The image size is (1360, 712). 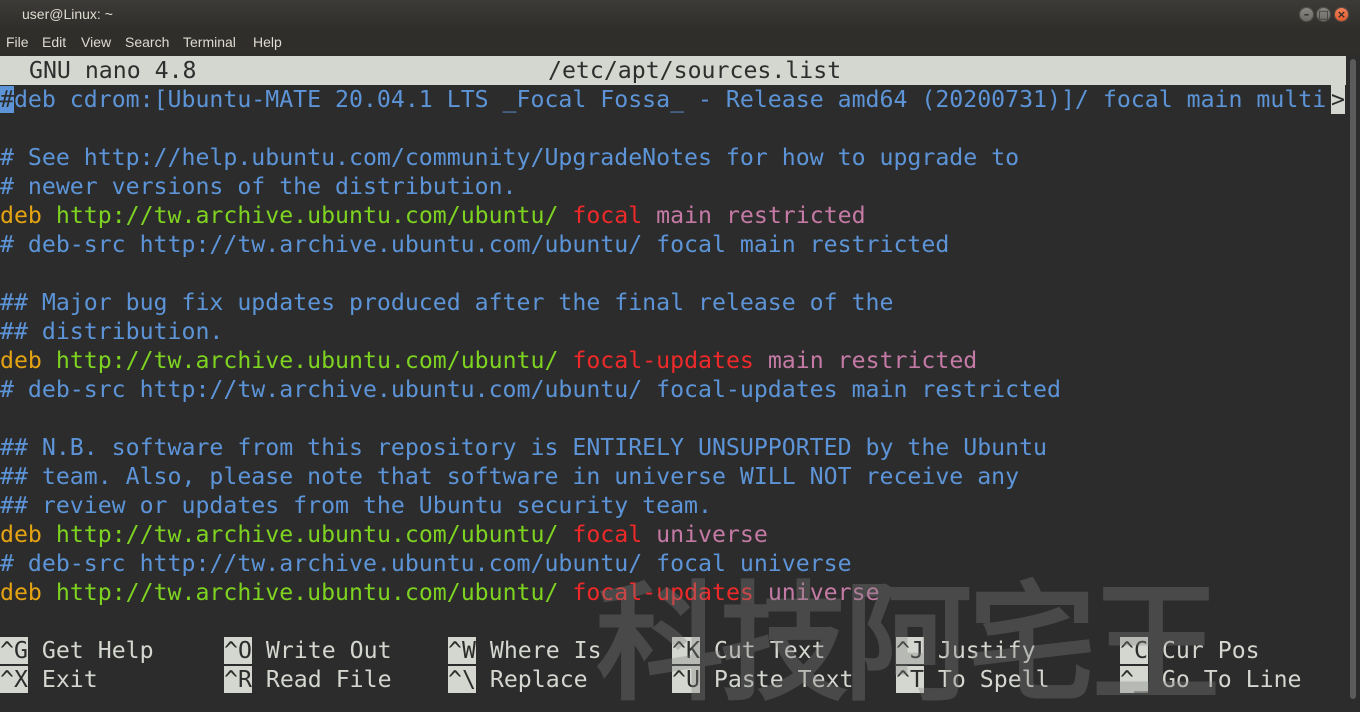 What do you see at coordinates (17, 42) in the screenshot?
I see `menu-file: File` at bounding box center [17, 42].